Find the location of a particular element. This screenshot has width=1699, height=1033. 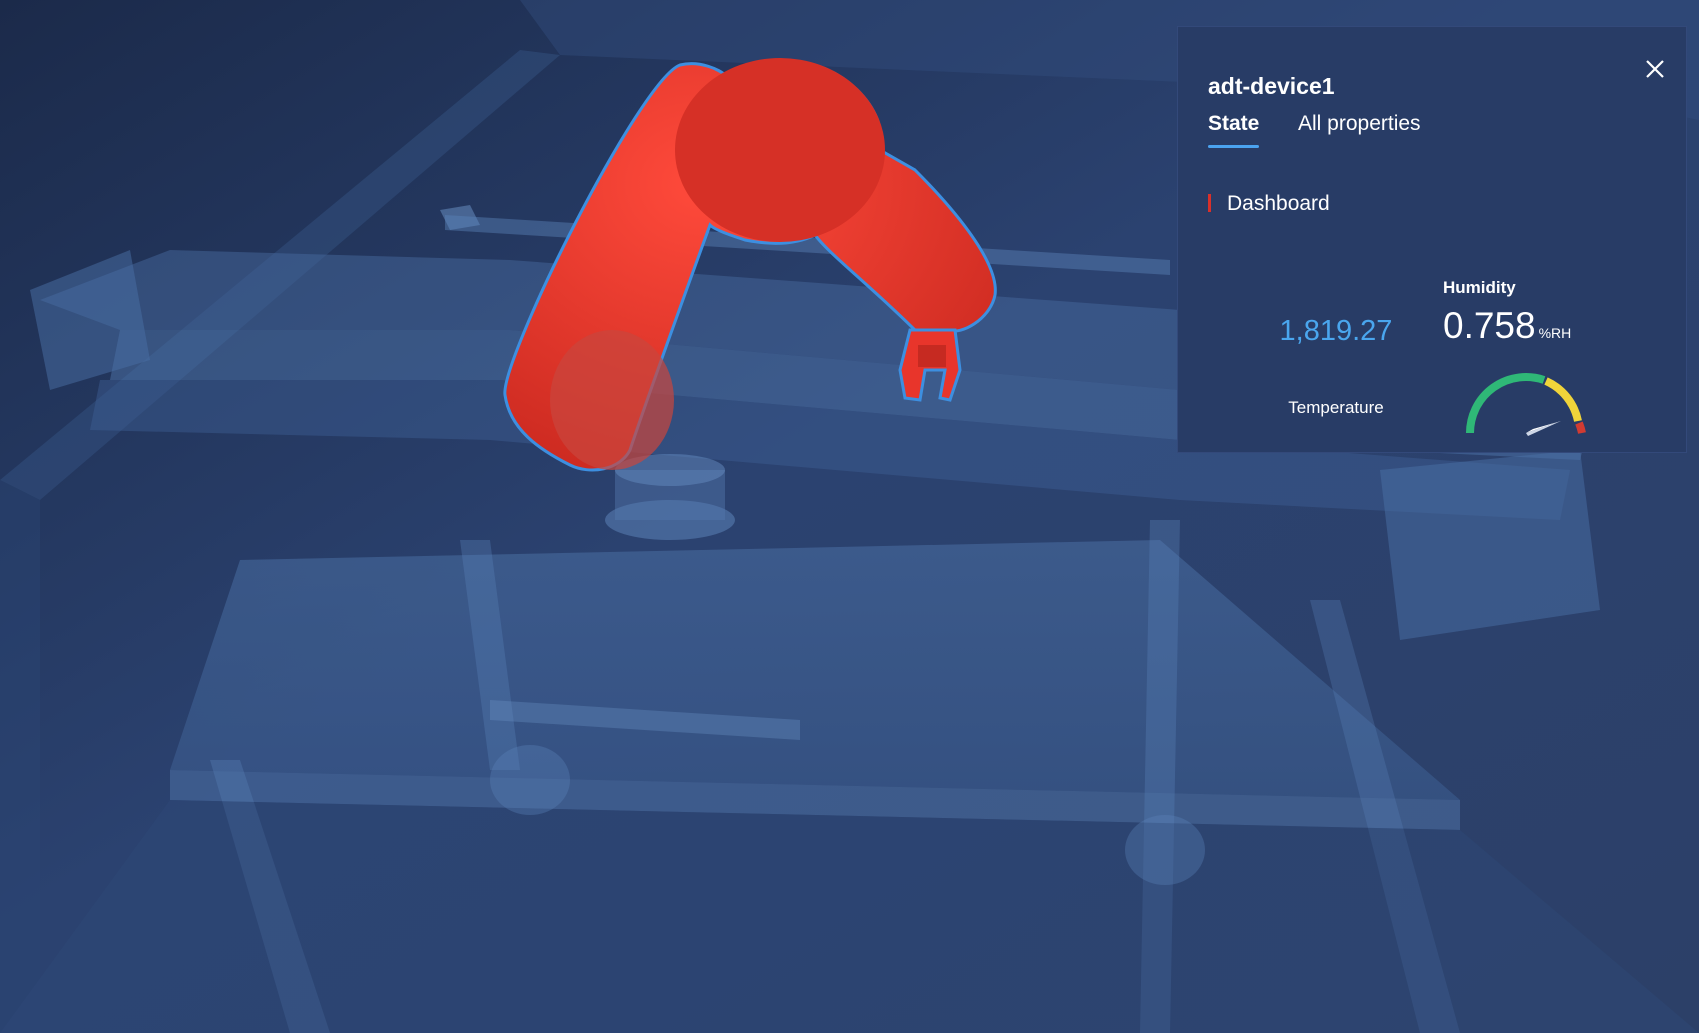

panel-title: adt-device1 is located at coordinates (1271, 86).